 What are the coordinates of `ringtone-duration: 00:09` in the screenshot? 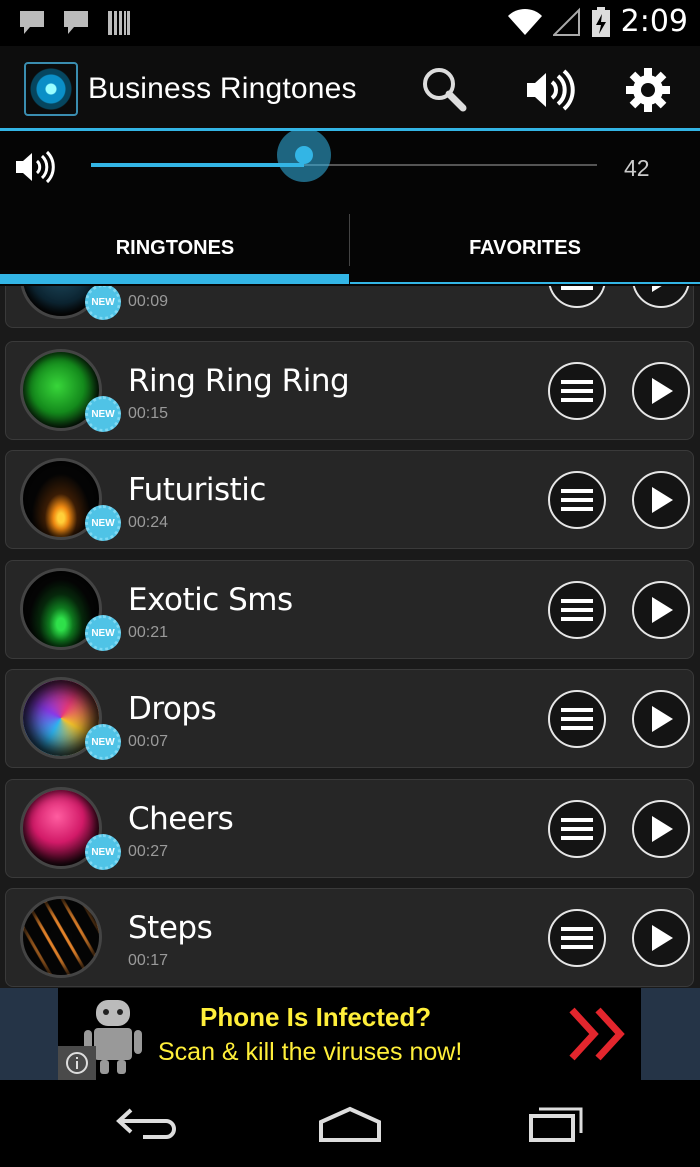 It's located at (148, 301).